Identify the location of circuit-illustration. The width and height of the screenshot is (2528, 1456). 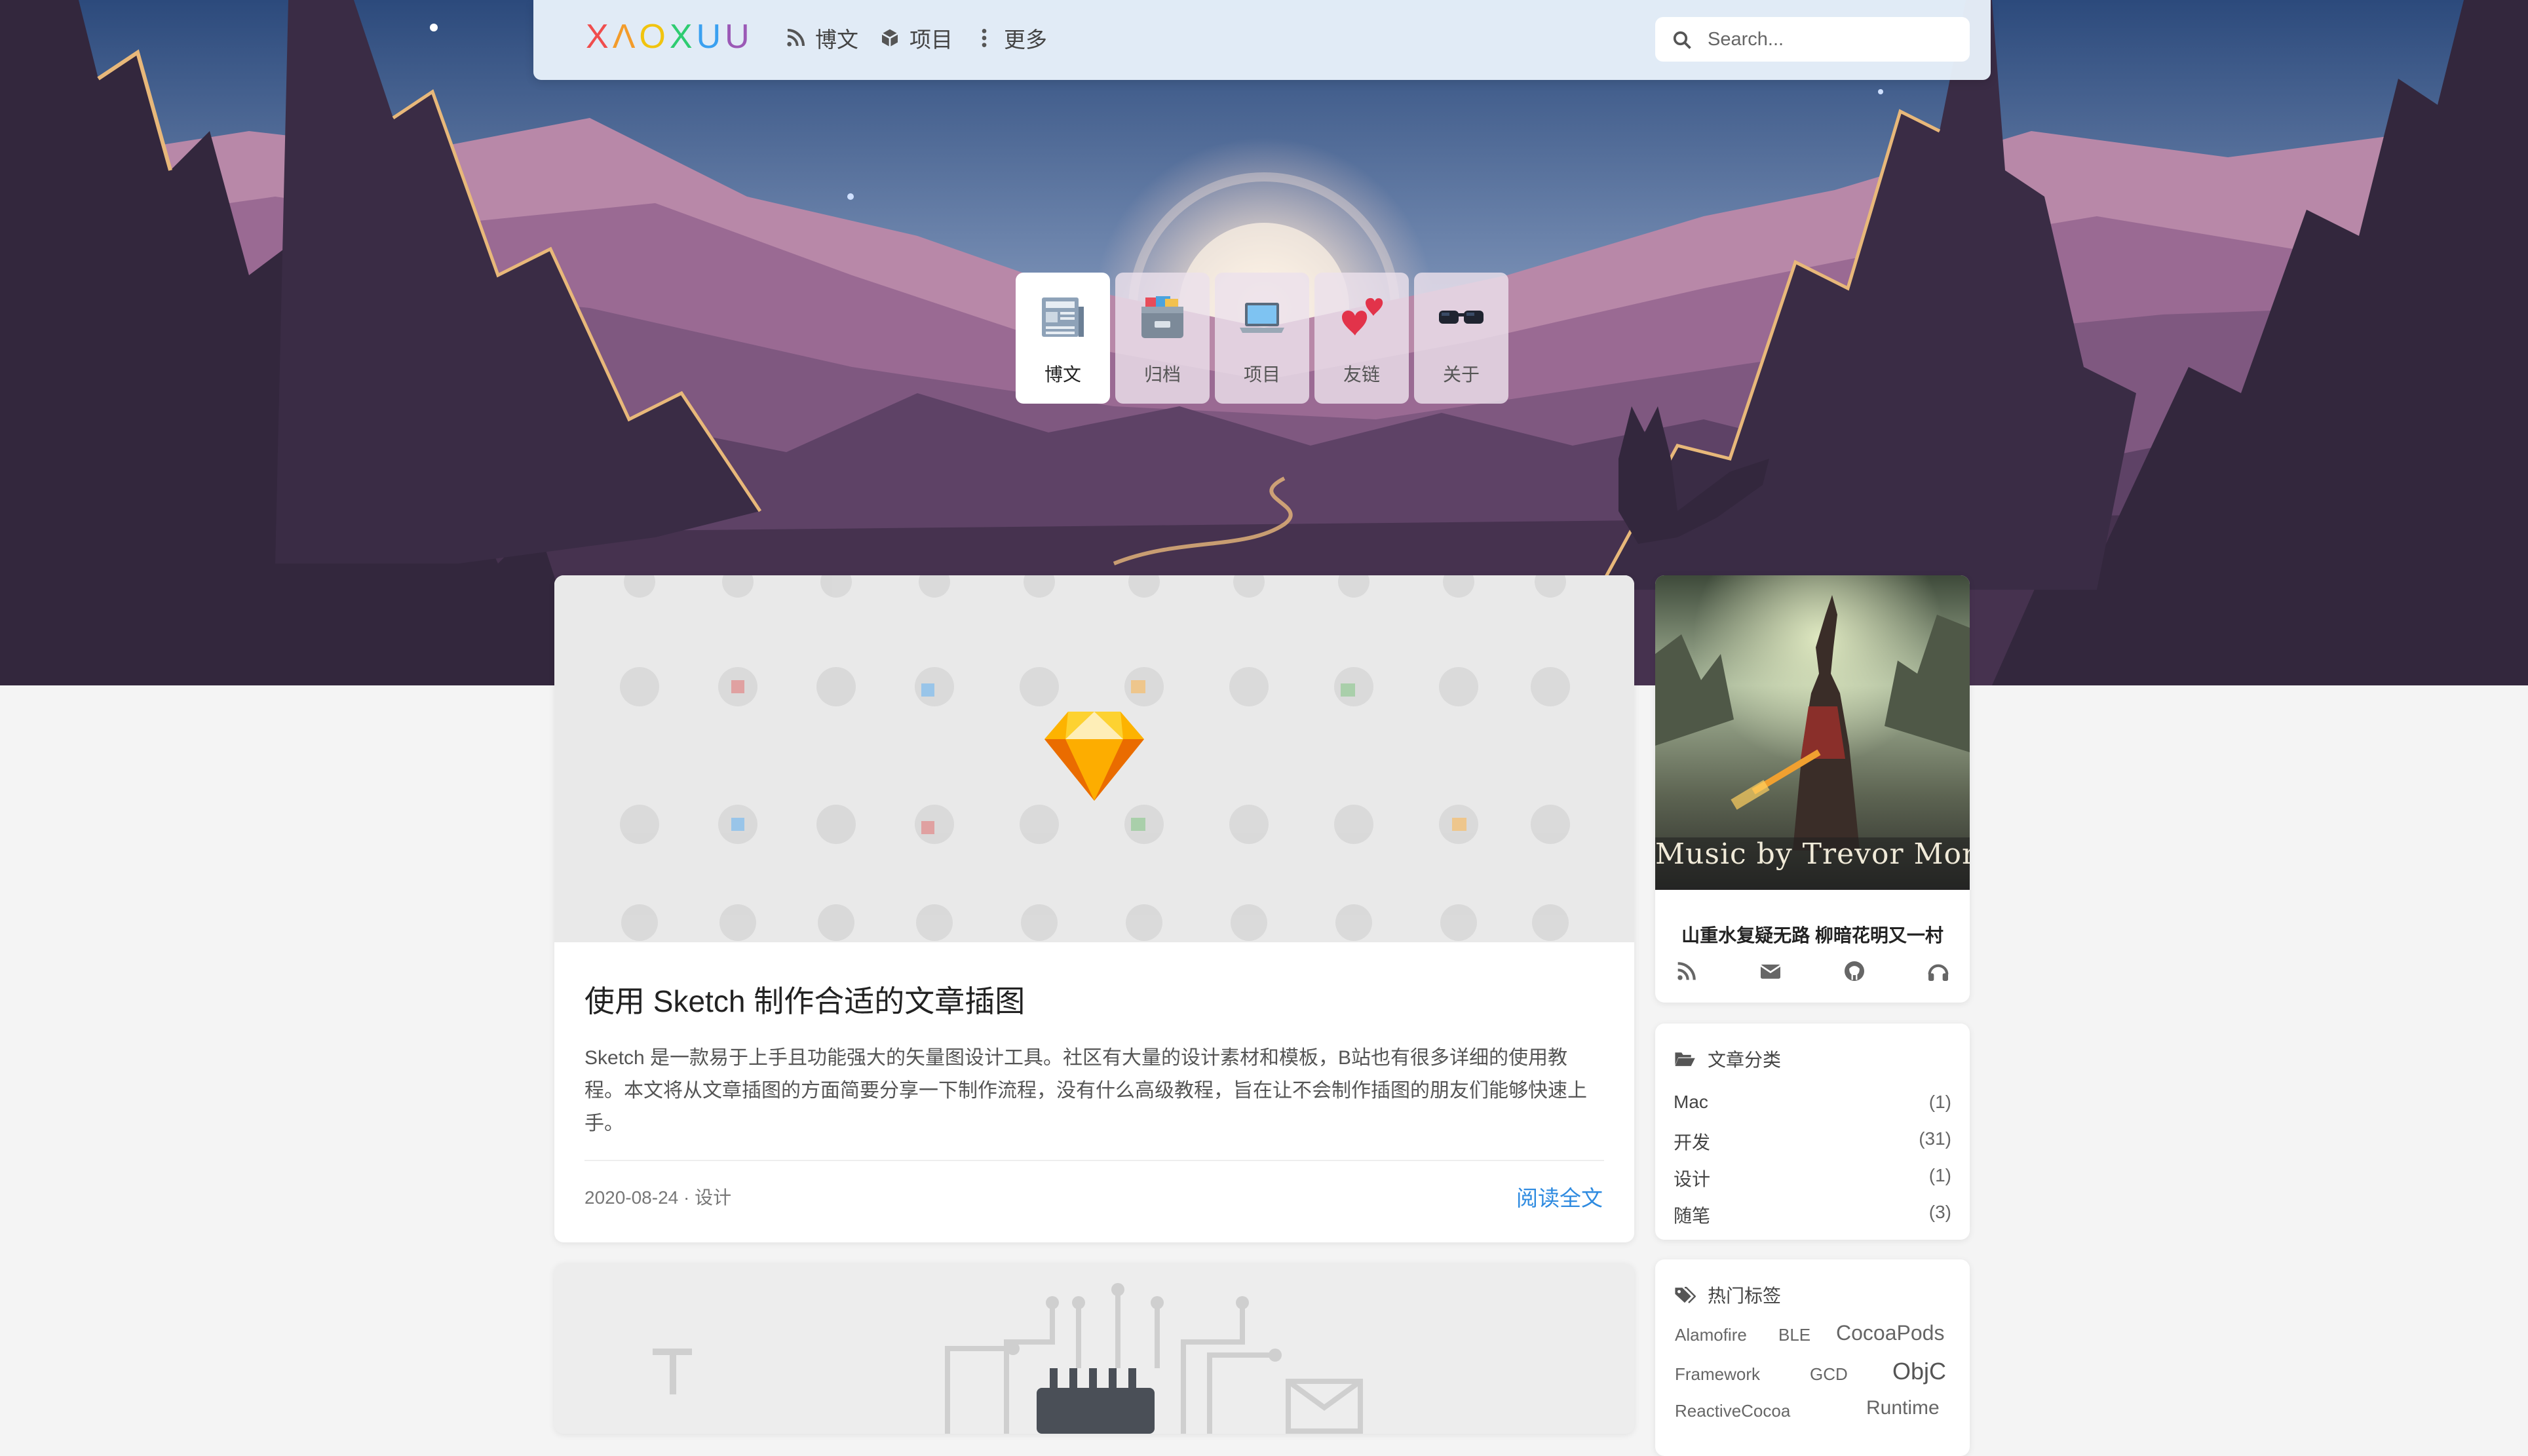
(1094, 1348).